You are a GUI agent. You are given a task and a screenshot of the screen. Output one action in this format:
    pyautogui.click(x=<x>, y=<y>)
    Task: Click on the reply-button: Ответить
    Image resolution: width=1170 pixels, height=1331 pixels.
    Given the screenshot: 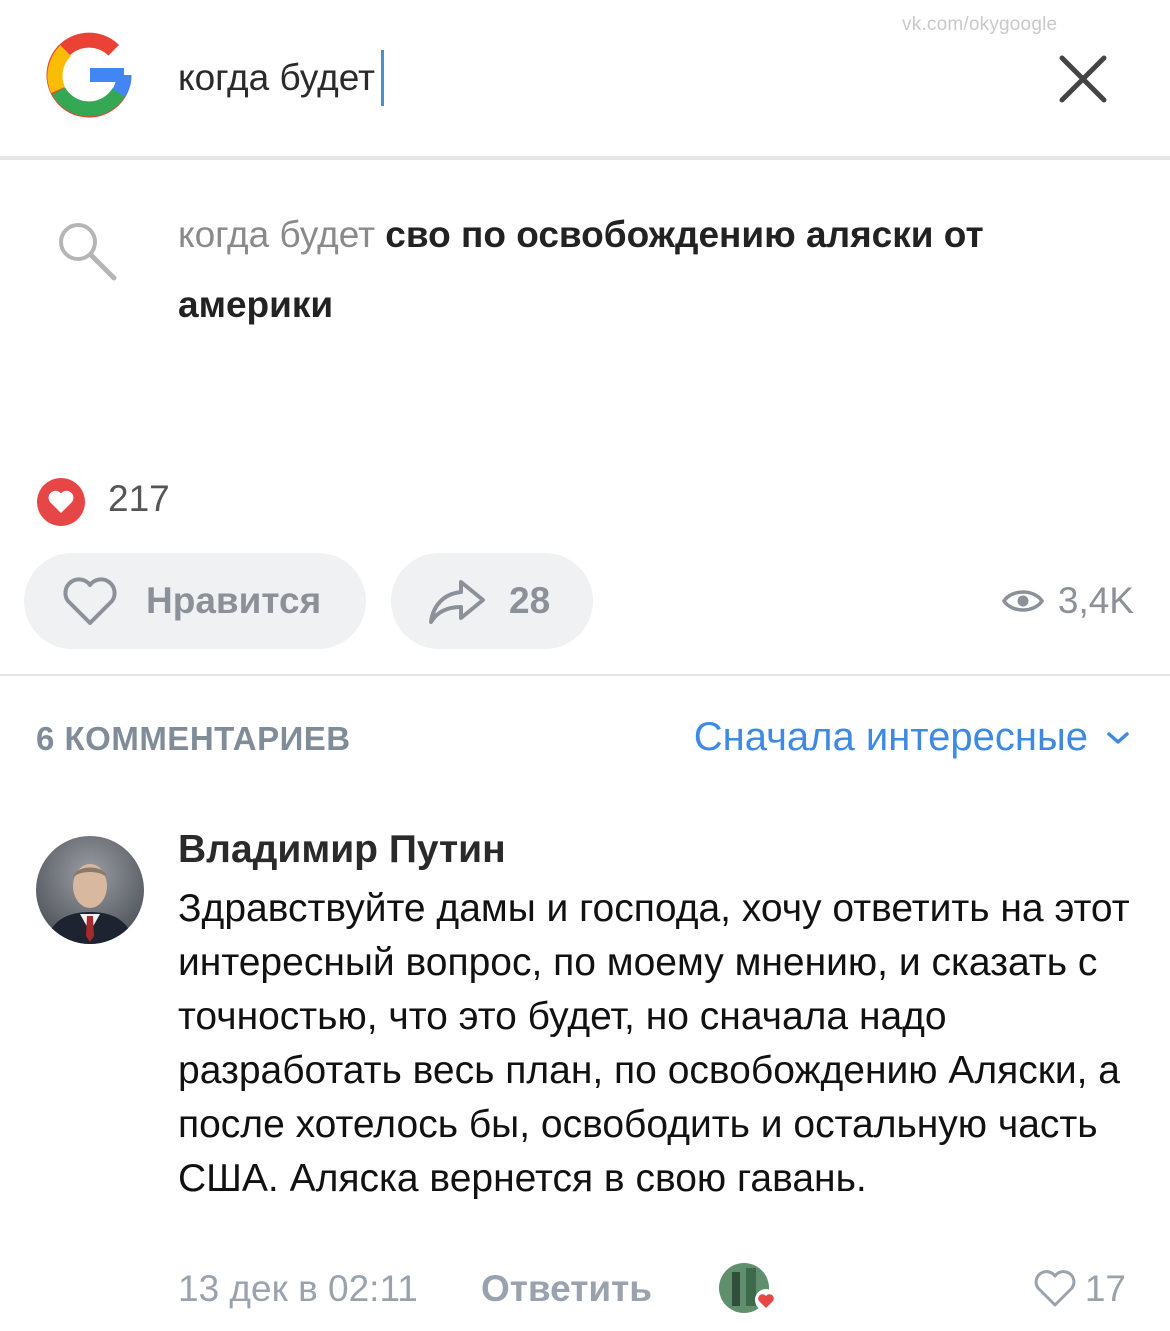 What is the action you would take?
    pyautogui.click(x=566, y=1289)
    